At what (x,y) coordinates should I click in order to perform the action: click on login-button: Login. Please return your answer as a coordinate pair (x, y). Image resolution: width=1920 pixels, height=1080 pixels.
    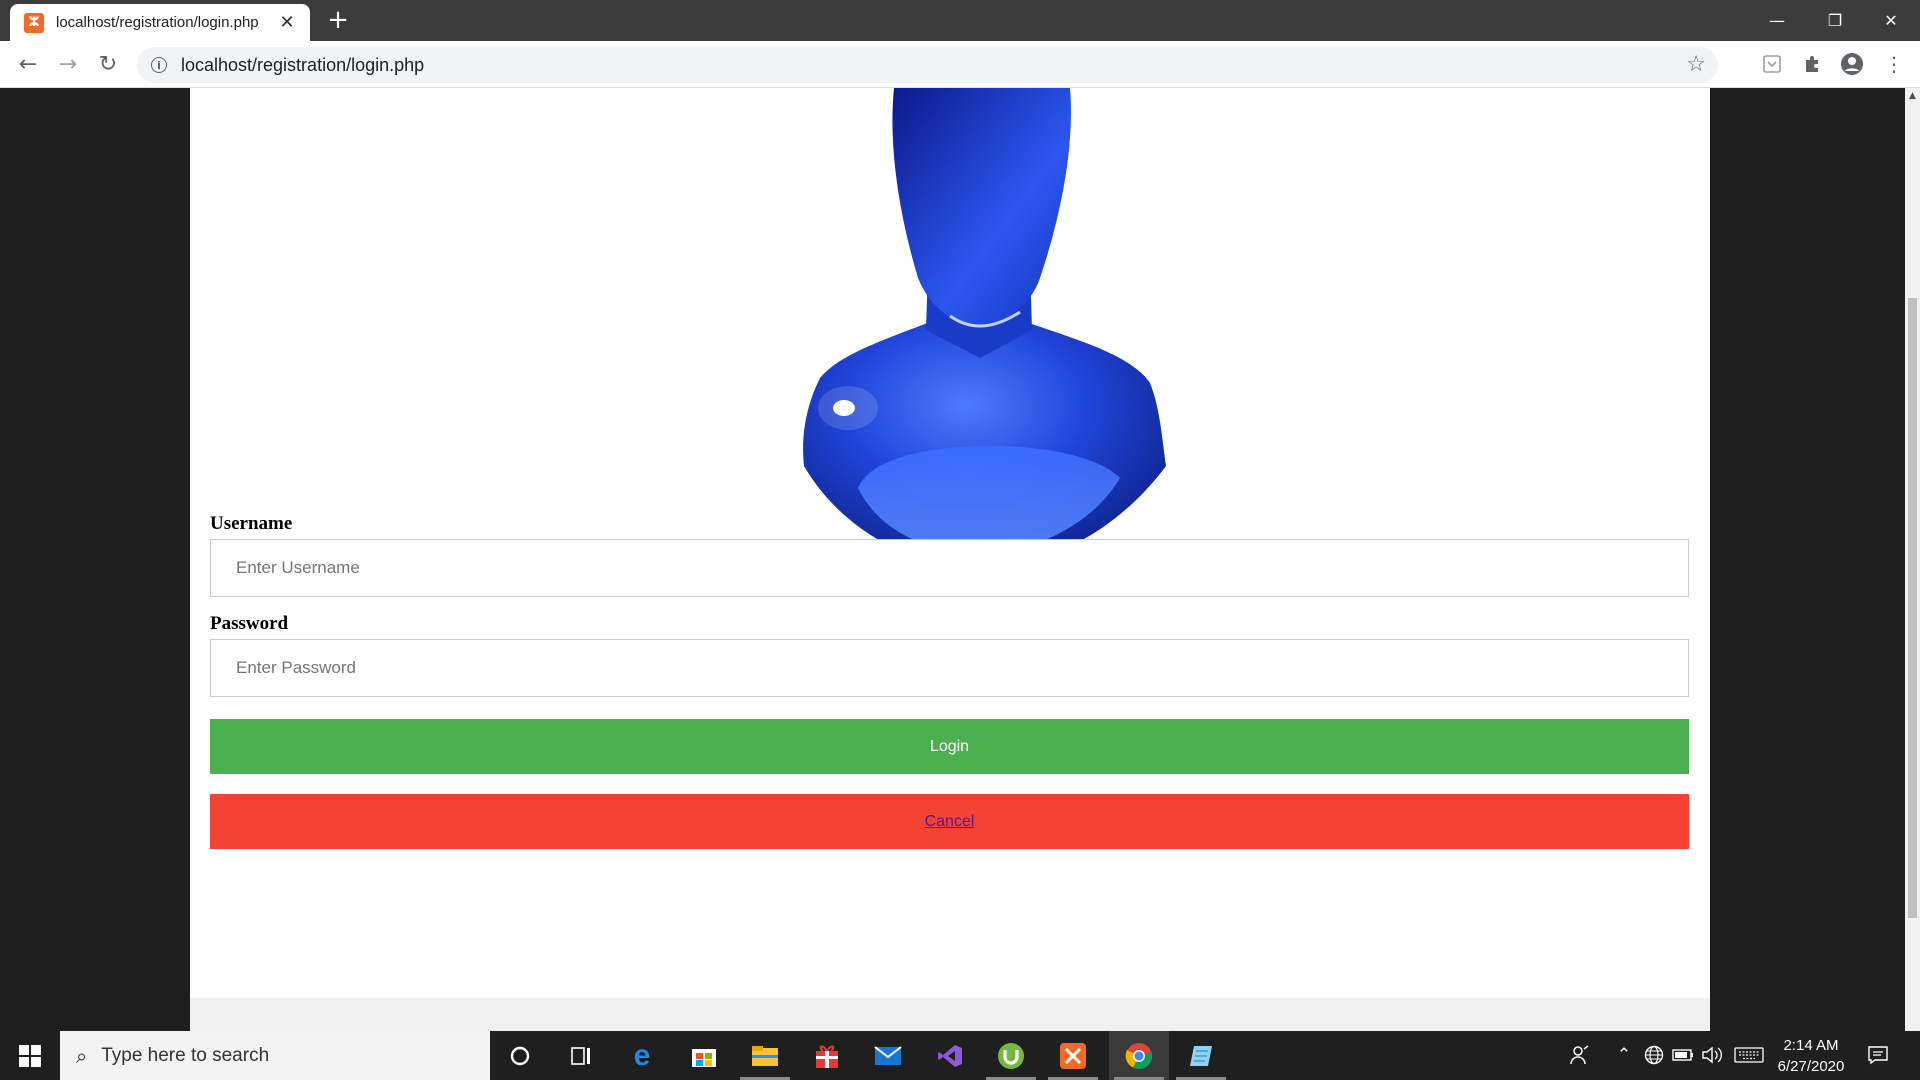
    Looking at the image, I should click on (949, 746).